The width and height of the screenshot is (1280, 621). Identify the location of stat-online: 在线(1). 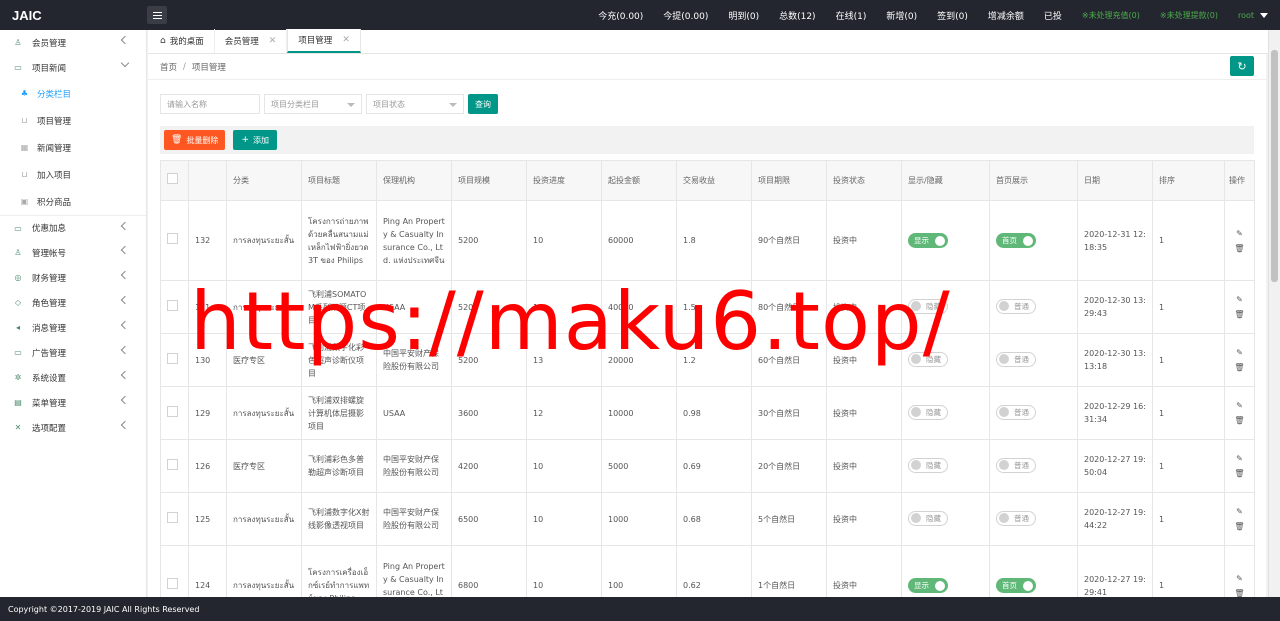
(851, 15).